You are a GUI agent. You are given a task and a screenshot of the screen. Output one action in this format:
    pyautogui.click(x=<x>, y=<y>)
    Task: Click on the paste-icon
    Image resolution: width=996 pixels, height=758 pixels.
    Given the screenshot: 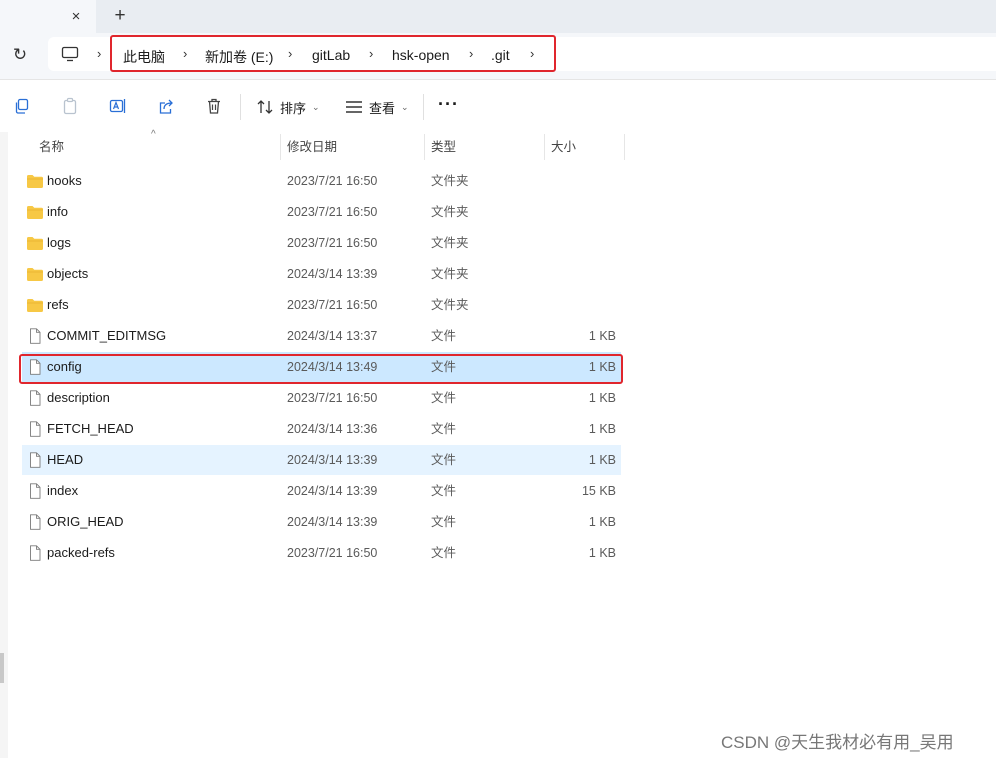 What is the action you would take?
    pyautogui.click(x=70, y=106)
    